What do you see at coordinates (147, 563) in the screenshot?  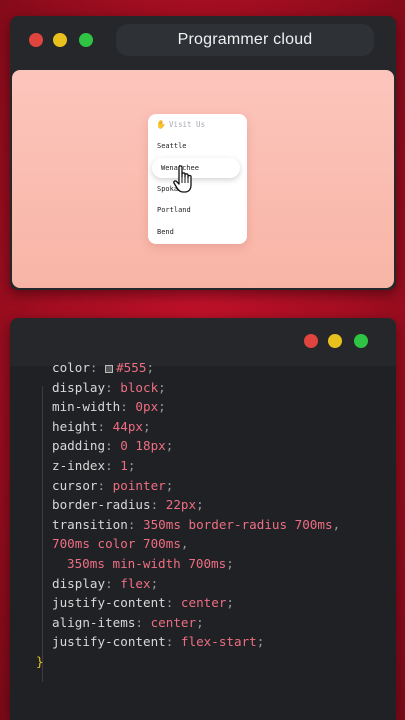 I see `css-value: 350ms min-width 700ms` at bounding box center [147, 563].